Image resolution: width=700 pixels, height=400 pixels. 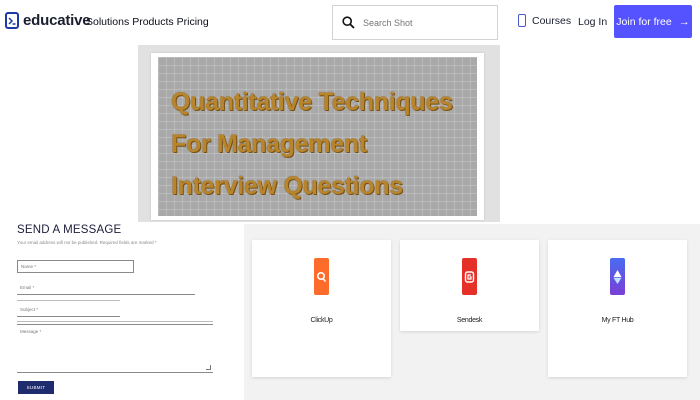 I want to click on search-box, so click(x=415, y=22).